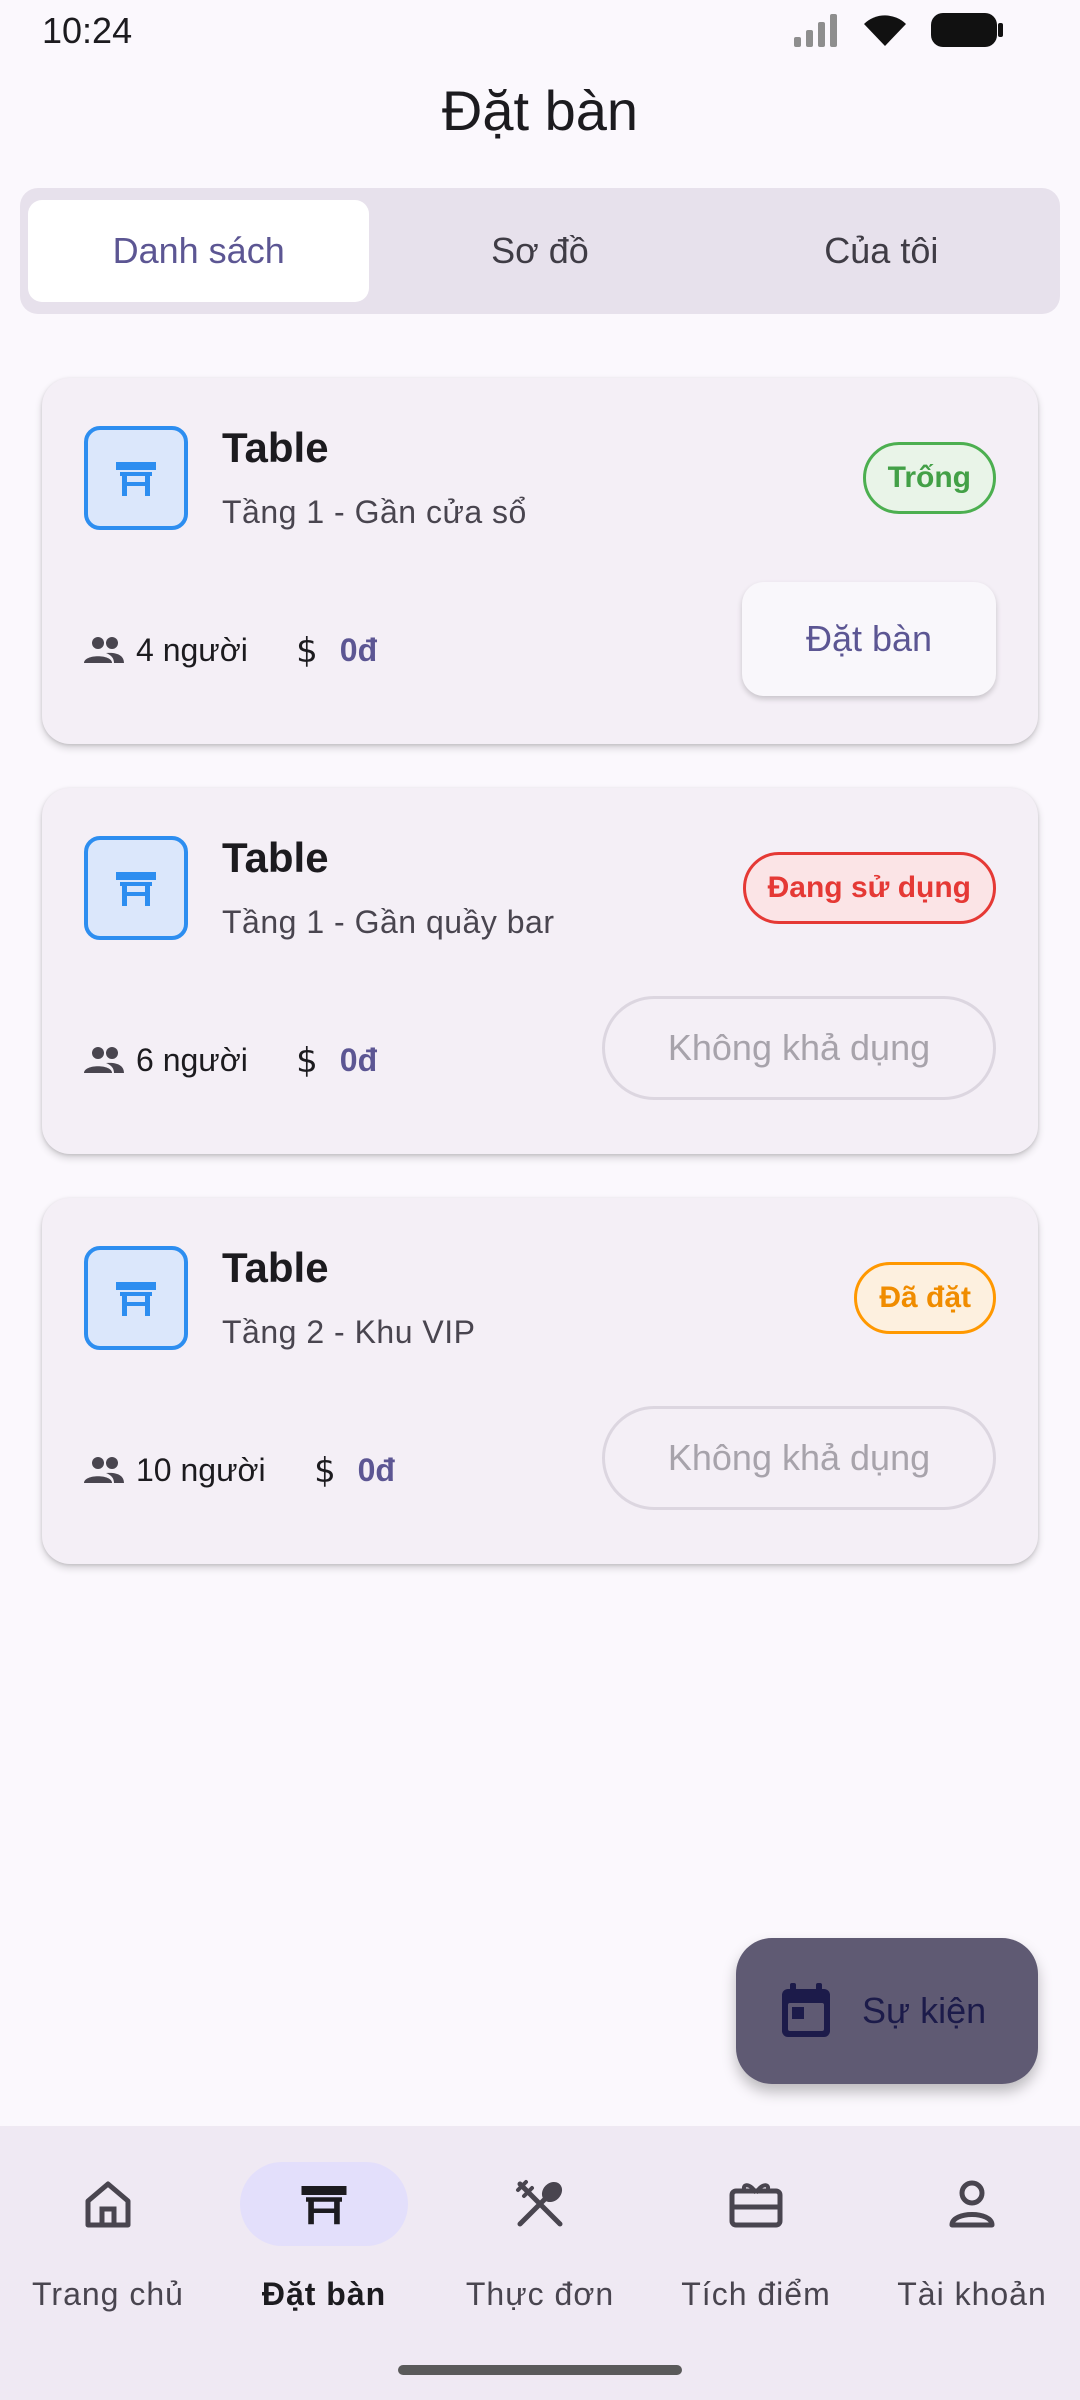 The height and width of the screenshot is (2400, 1080). I want to click on battery-icon, so click(967, 30).